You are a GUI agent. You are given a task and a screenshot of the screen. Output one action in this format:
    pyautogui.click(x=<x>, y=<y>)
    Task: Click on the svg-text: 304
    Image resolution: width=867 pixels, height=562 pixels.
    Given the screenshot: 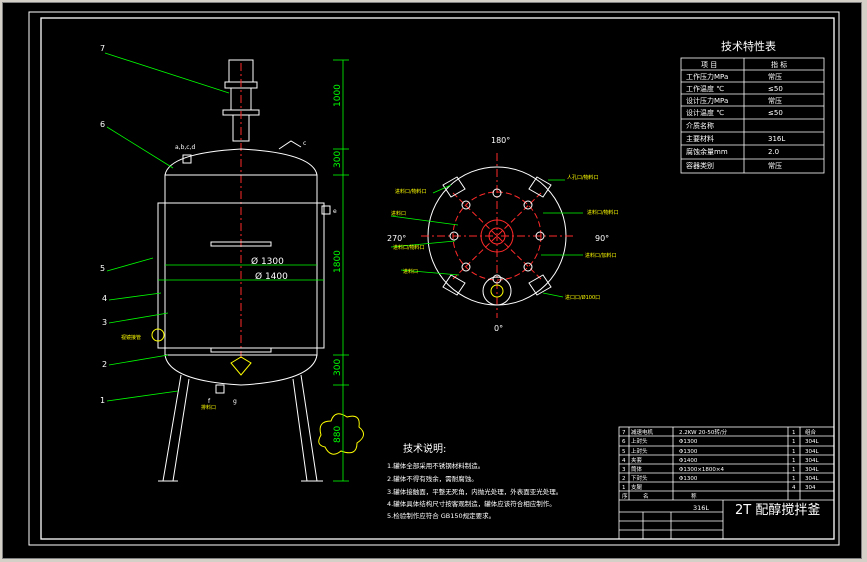 What is the action you would take?
    pyautogui.click(x=810, y=488)
    